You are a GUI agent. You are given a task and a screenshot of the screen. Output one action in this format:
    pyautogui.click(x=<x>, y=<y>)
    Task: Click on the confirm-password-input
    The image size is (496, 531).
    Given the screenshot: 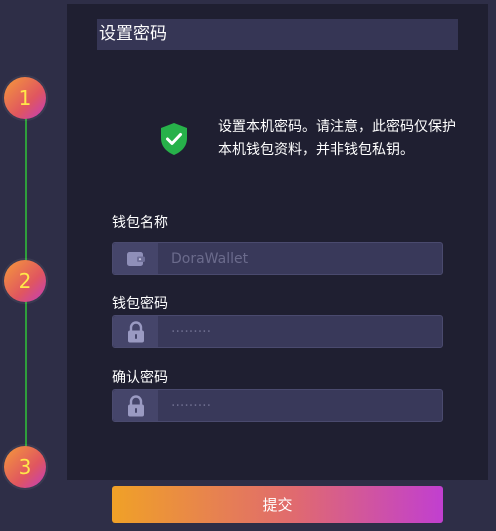 What is the action you would take?
    pyautogui.click(x=301, y=405)
    